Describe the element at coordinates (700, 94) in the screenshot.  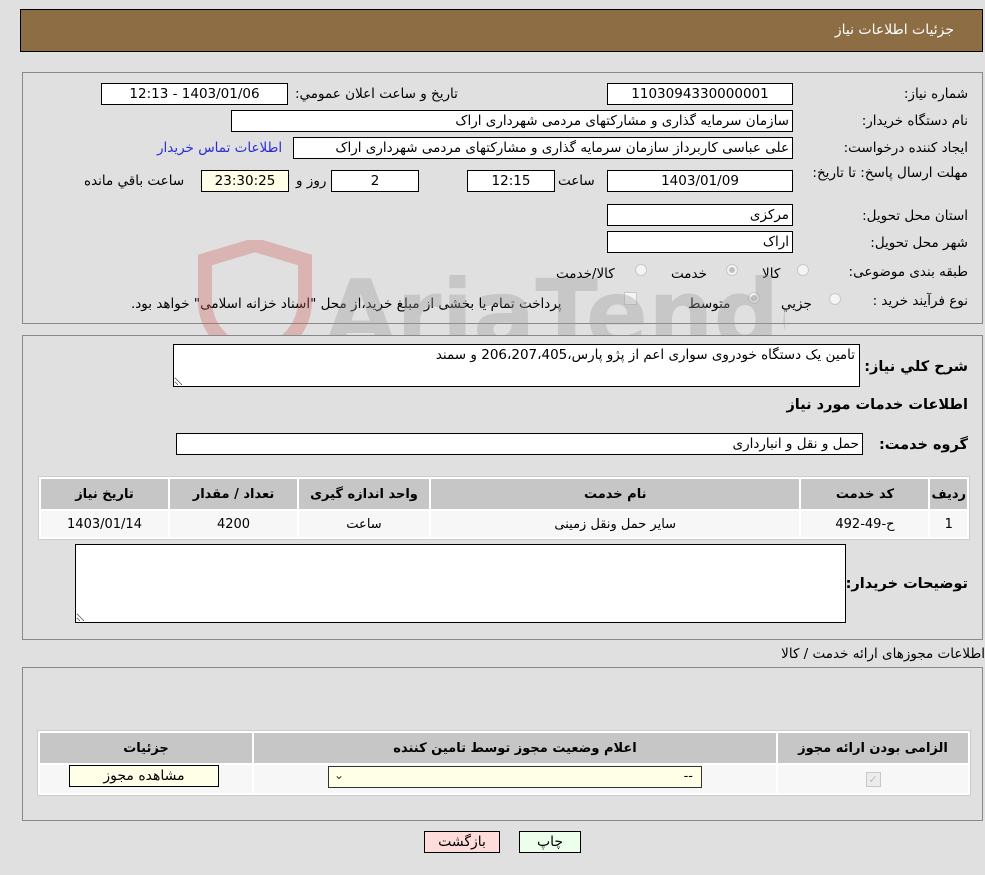
I see `need-number-field: 1103094330000001` at that location.